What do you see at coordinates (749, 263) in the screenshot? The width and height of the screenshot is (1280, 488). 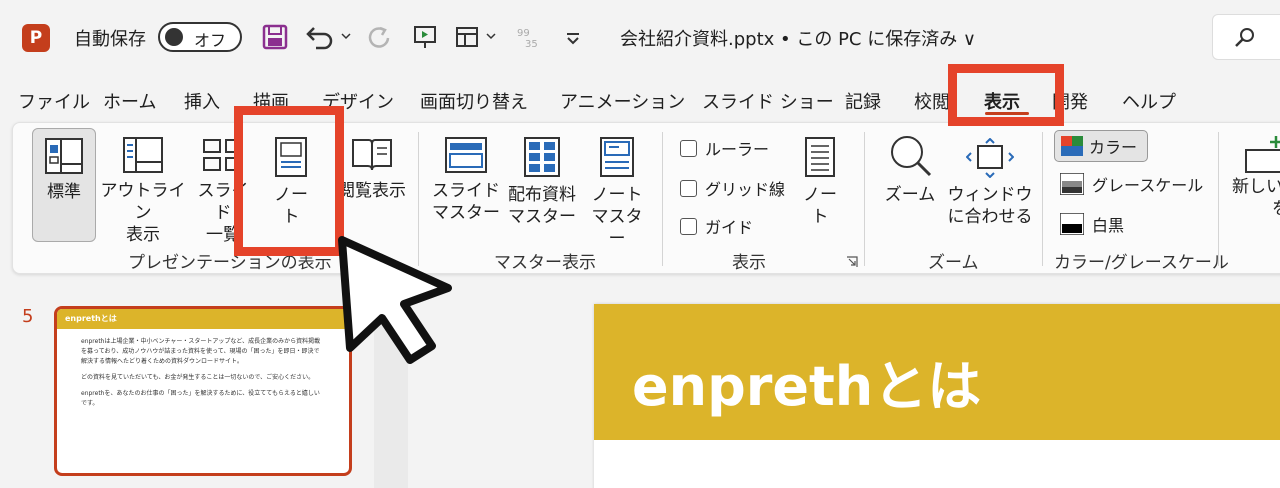 I see `show-group-label: 表示` at bounding box center [749, 263].